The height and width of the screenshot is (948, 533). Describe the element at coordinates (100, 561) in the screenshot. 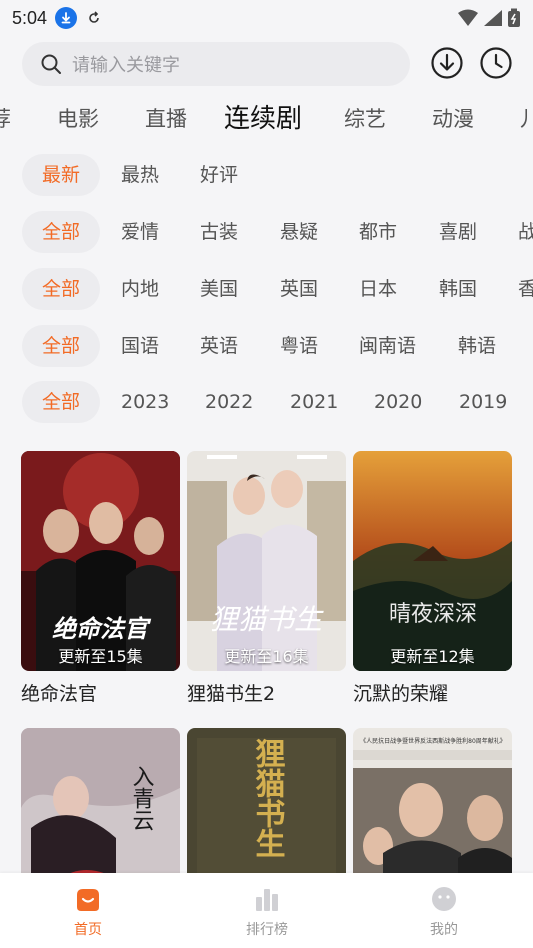

I see `show-poster: 绝命法官 更新至15集` at that location.